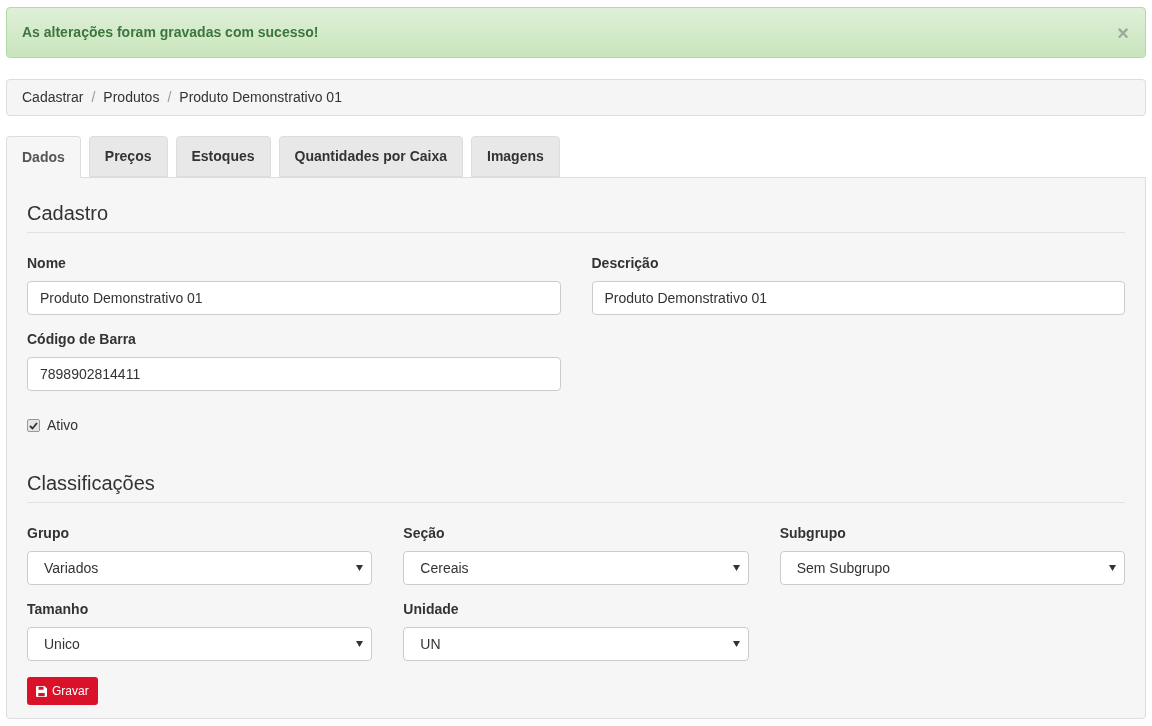 The image size is (1152, 726). Describe the element at coordinates (47, 263) in the screenshot. I see `field-label: Nome` at that location.